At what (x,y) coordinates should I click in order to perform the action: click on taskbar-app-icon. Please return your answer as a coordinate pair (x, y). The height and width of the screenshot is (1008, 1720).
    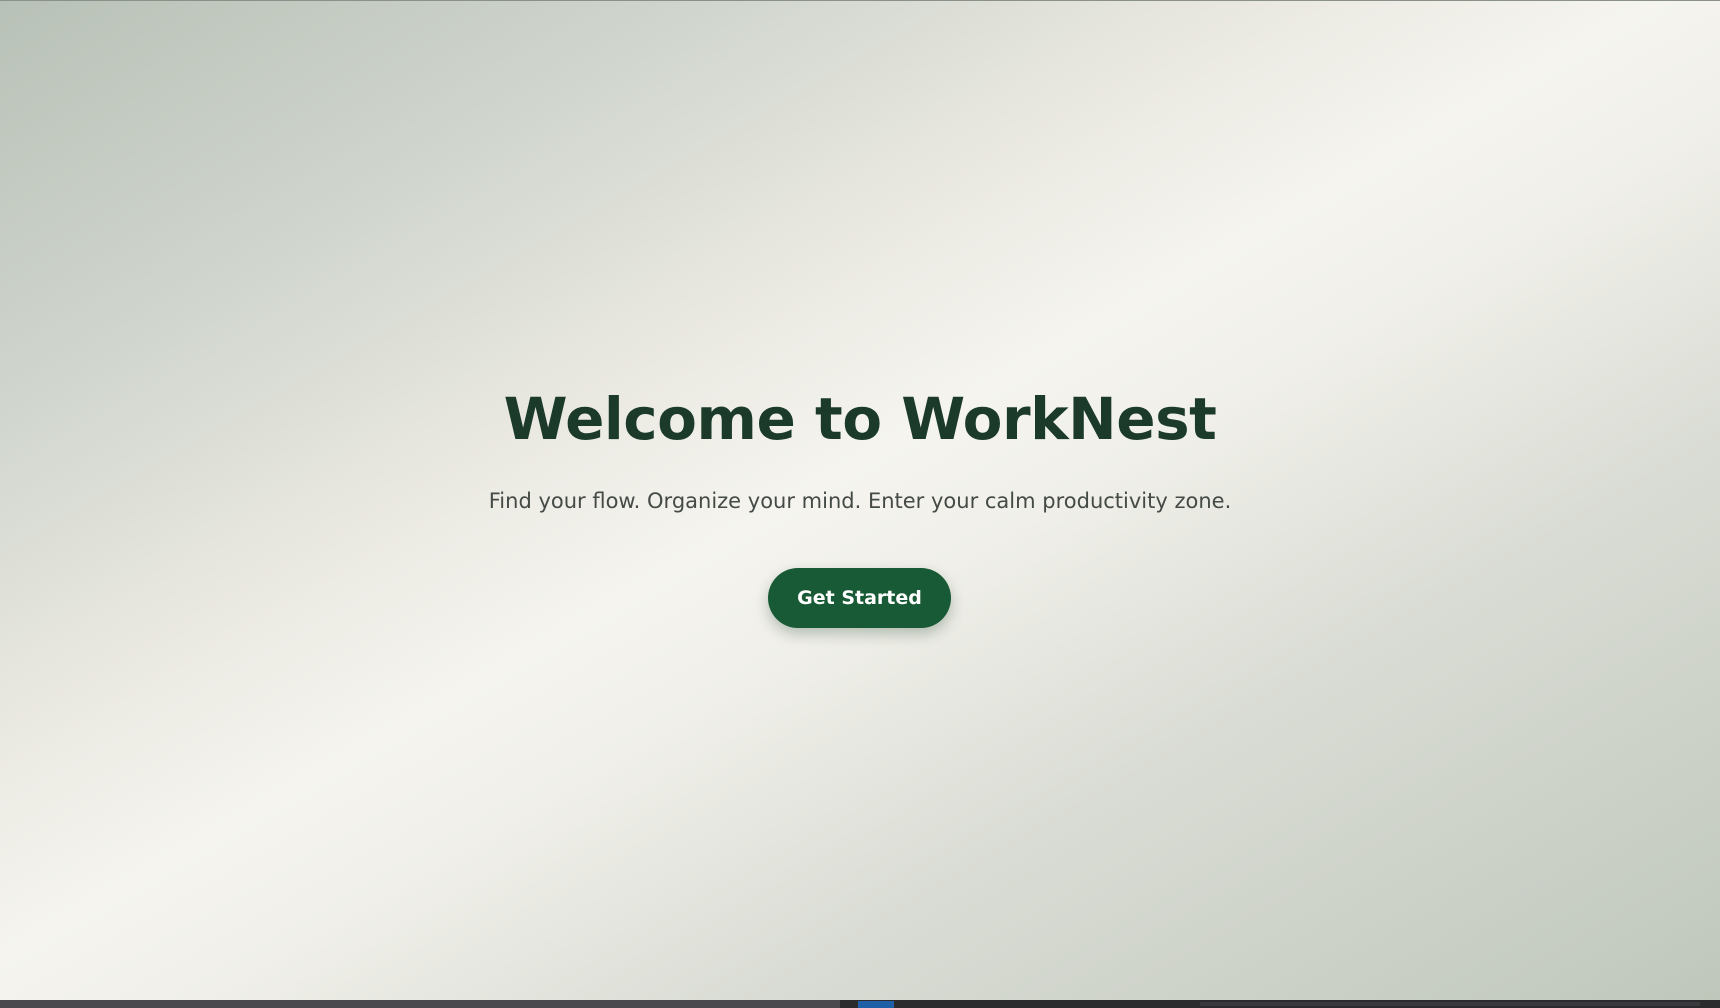
    Looking at the image, I should click on (876, 1004).